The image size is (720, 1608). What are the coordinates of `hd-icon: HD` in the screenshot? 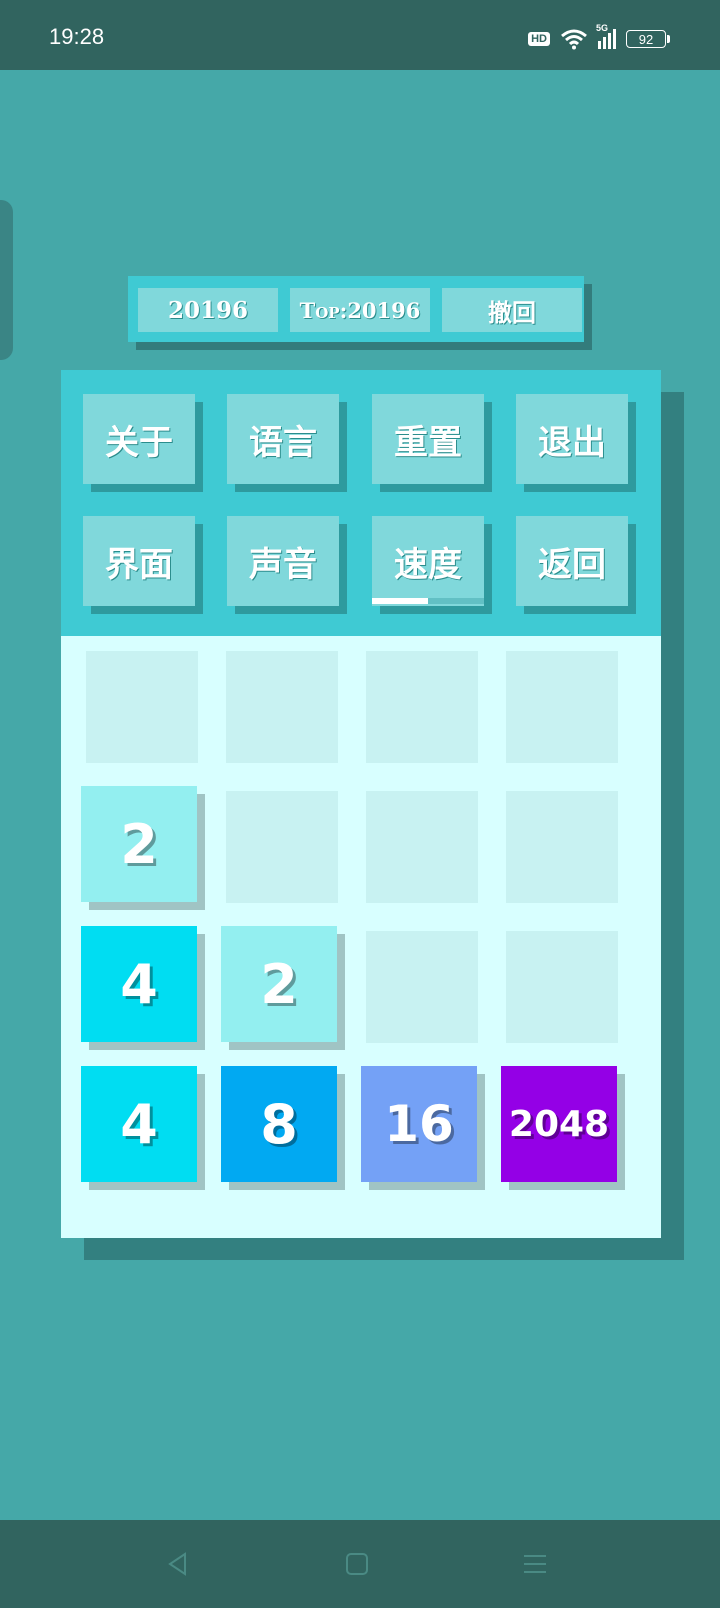 It's located at (539, 39).